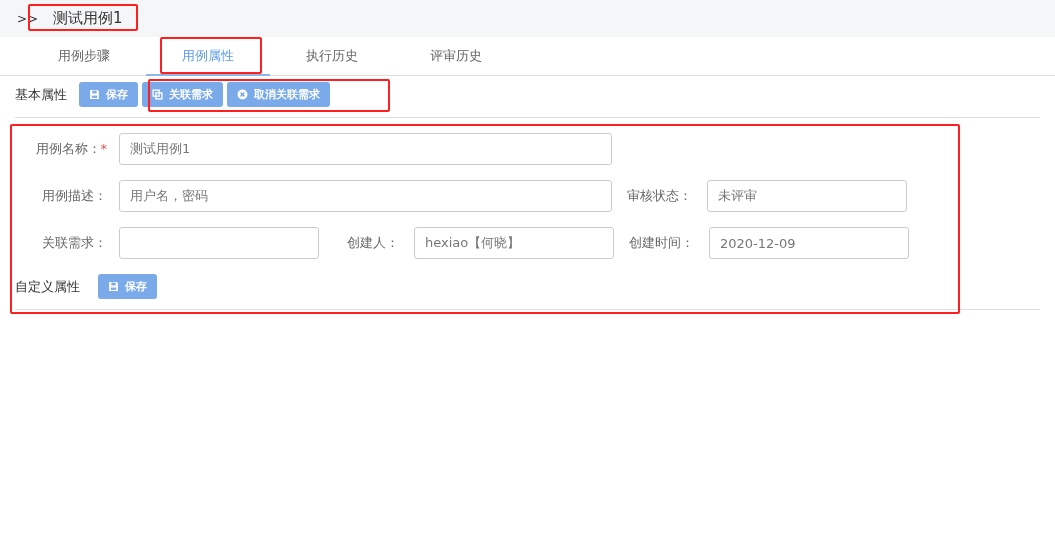 The height and width of the screenshot is (560, 1055). Describe the element at coordinates (41, 94) in the screenshot. I see `section-title: 基本属性` at that location.